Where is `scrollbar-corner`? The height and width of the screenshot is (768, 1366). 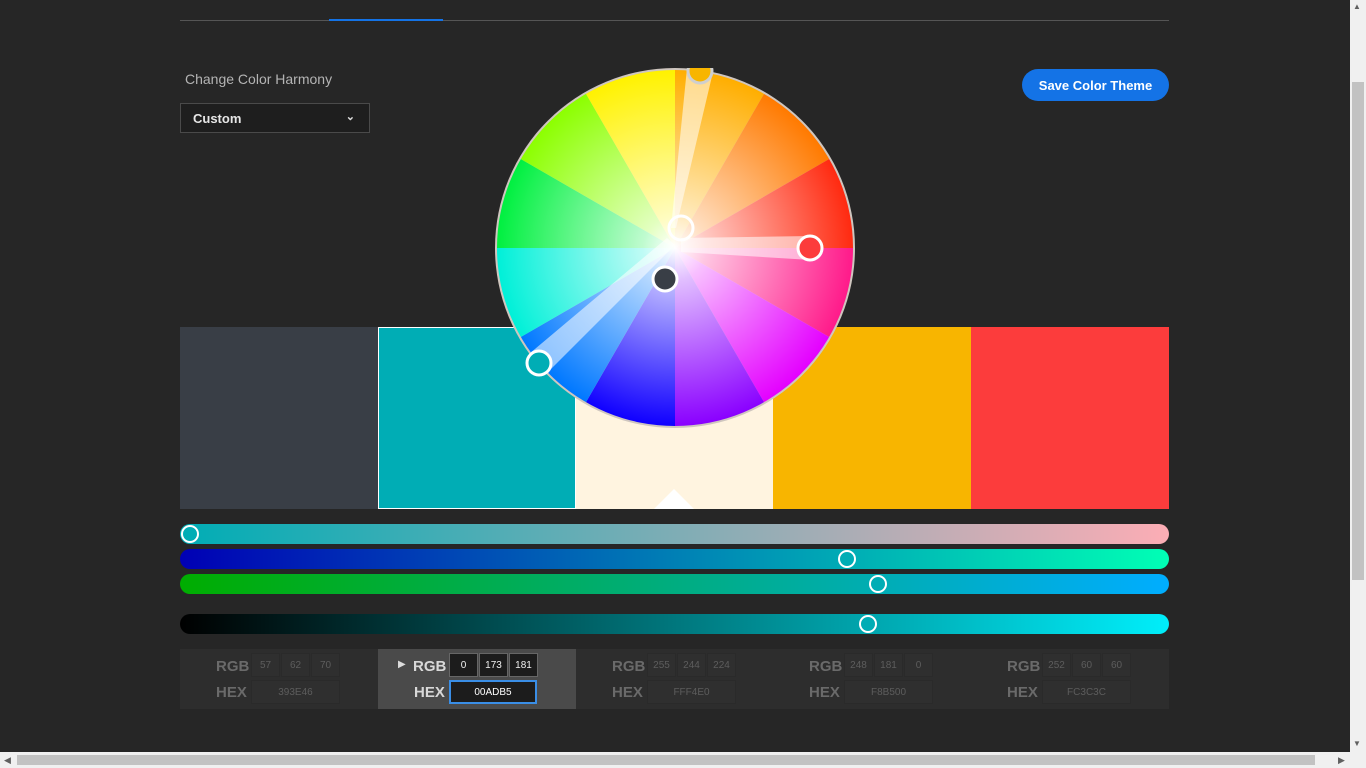
scrollbar-corner is located at coordinates (1358, 760).